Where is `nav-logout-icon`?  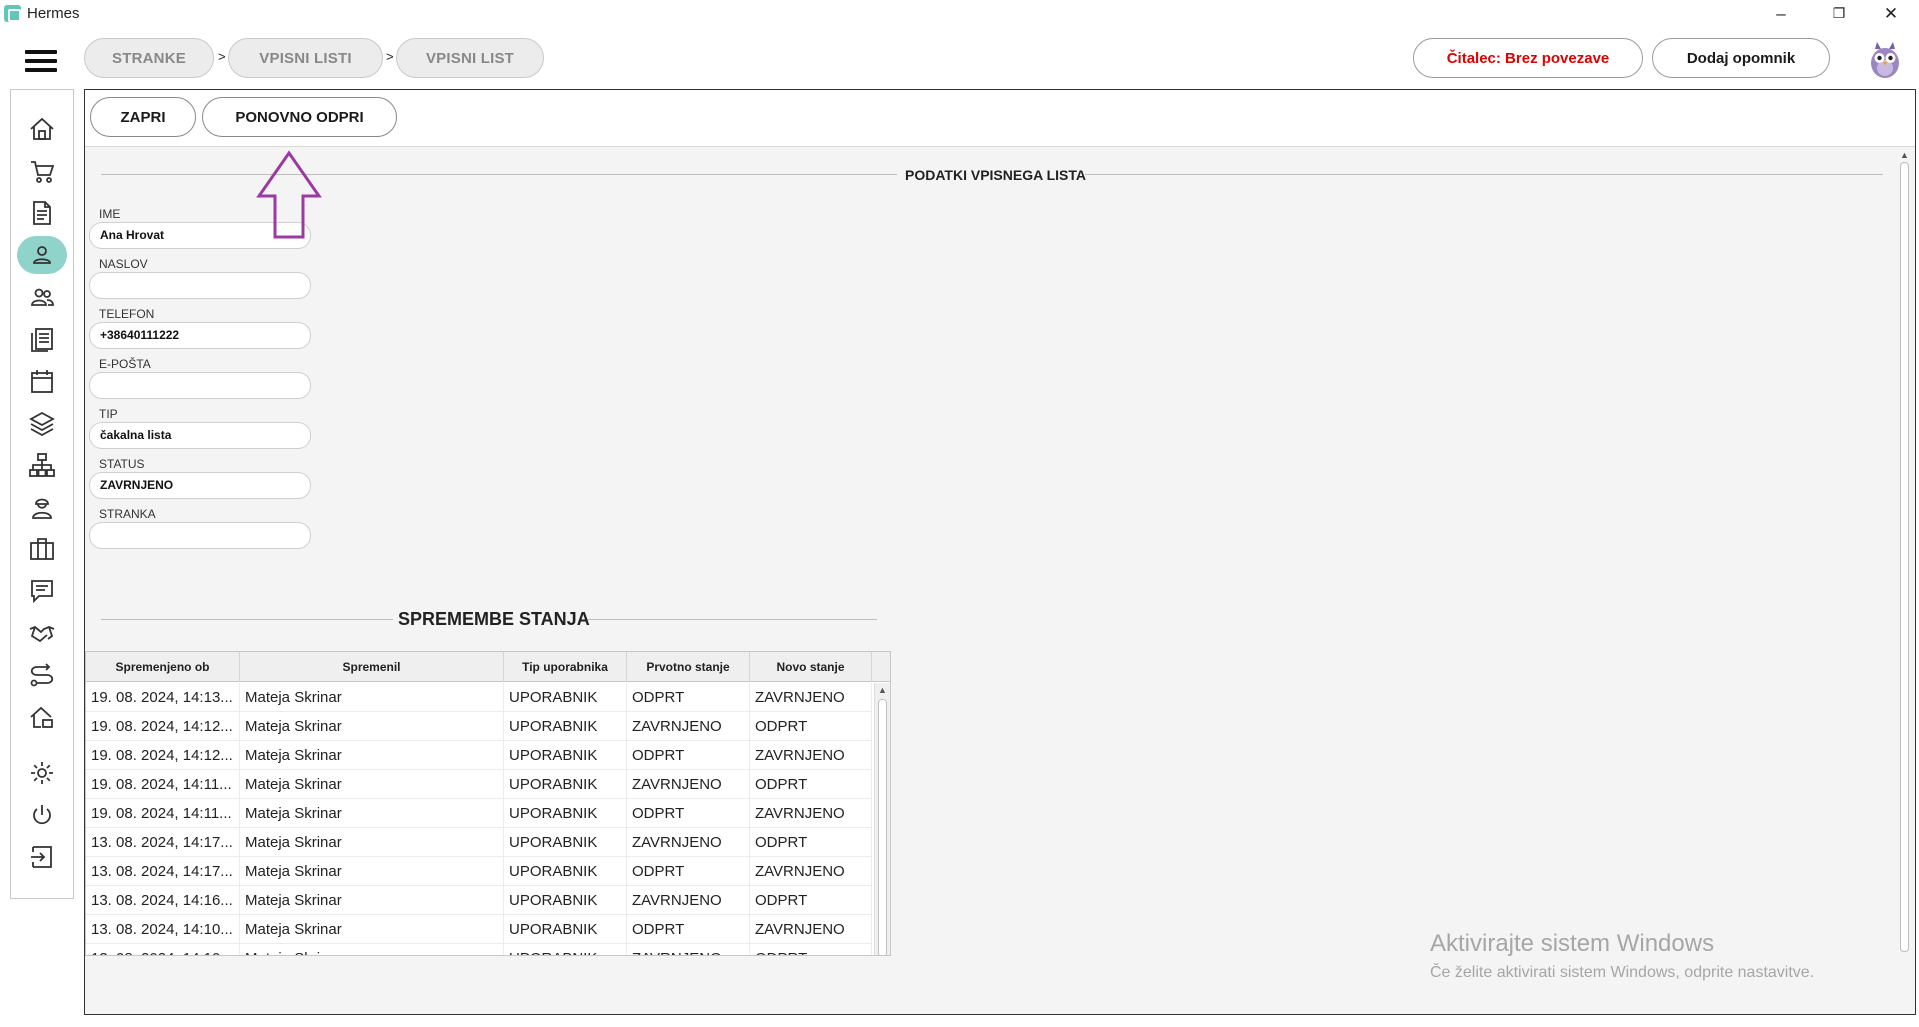
nav-logout-icon is located at coordinates (42, 857).